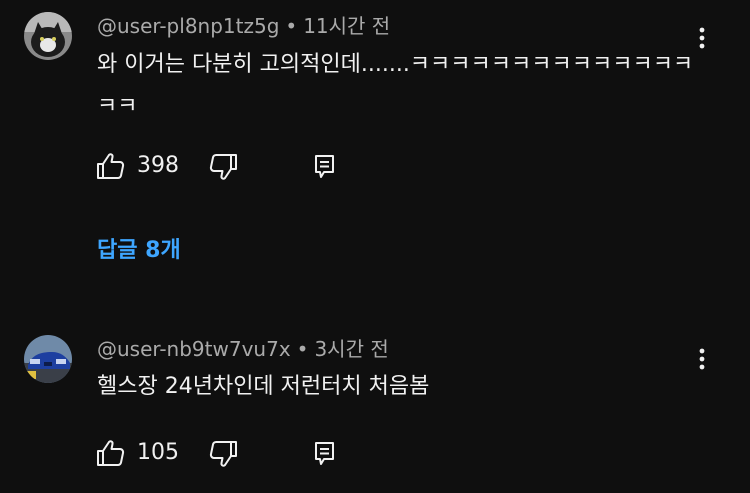 The height and width of the screenshot is (493, 750). What do you see at coordinates (188, 26) in the screenshot?
I see `author-name: @user-pl8np1tz5g` at bounding box center [188, 26].